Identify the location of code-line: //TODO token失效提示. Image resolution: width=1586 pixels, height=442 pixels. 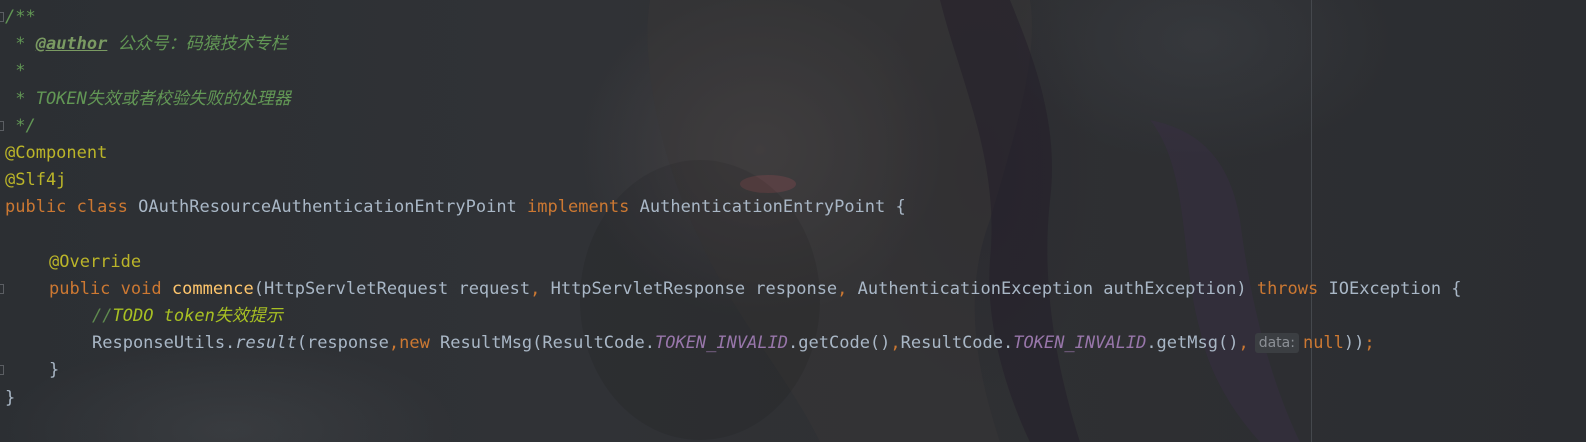
(187, 316).